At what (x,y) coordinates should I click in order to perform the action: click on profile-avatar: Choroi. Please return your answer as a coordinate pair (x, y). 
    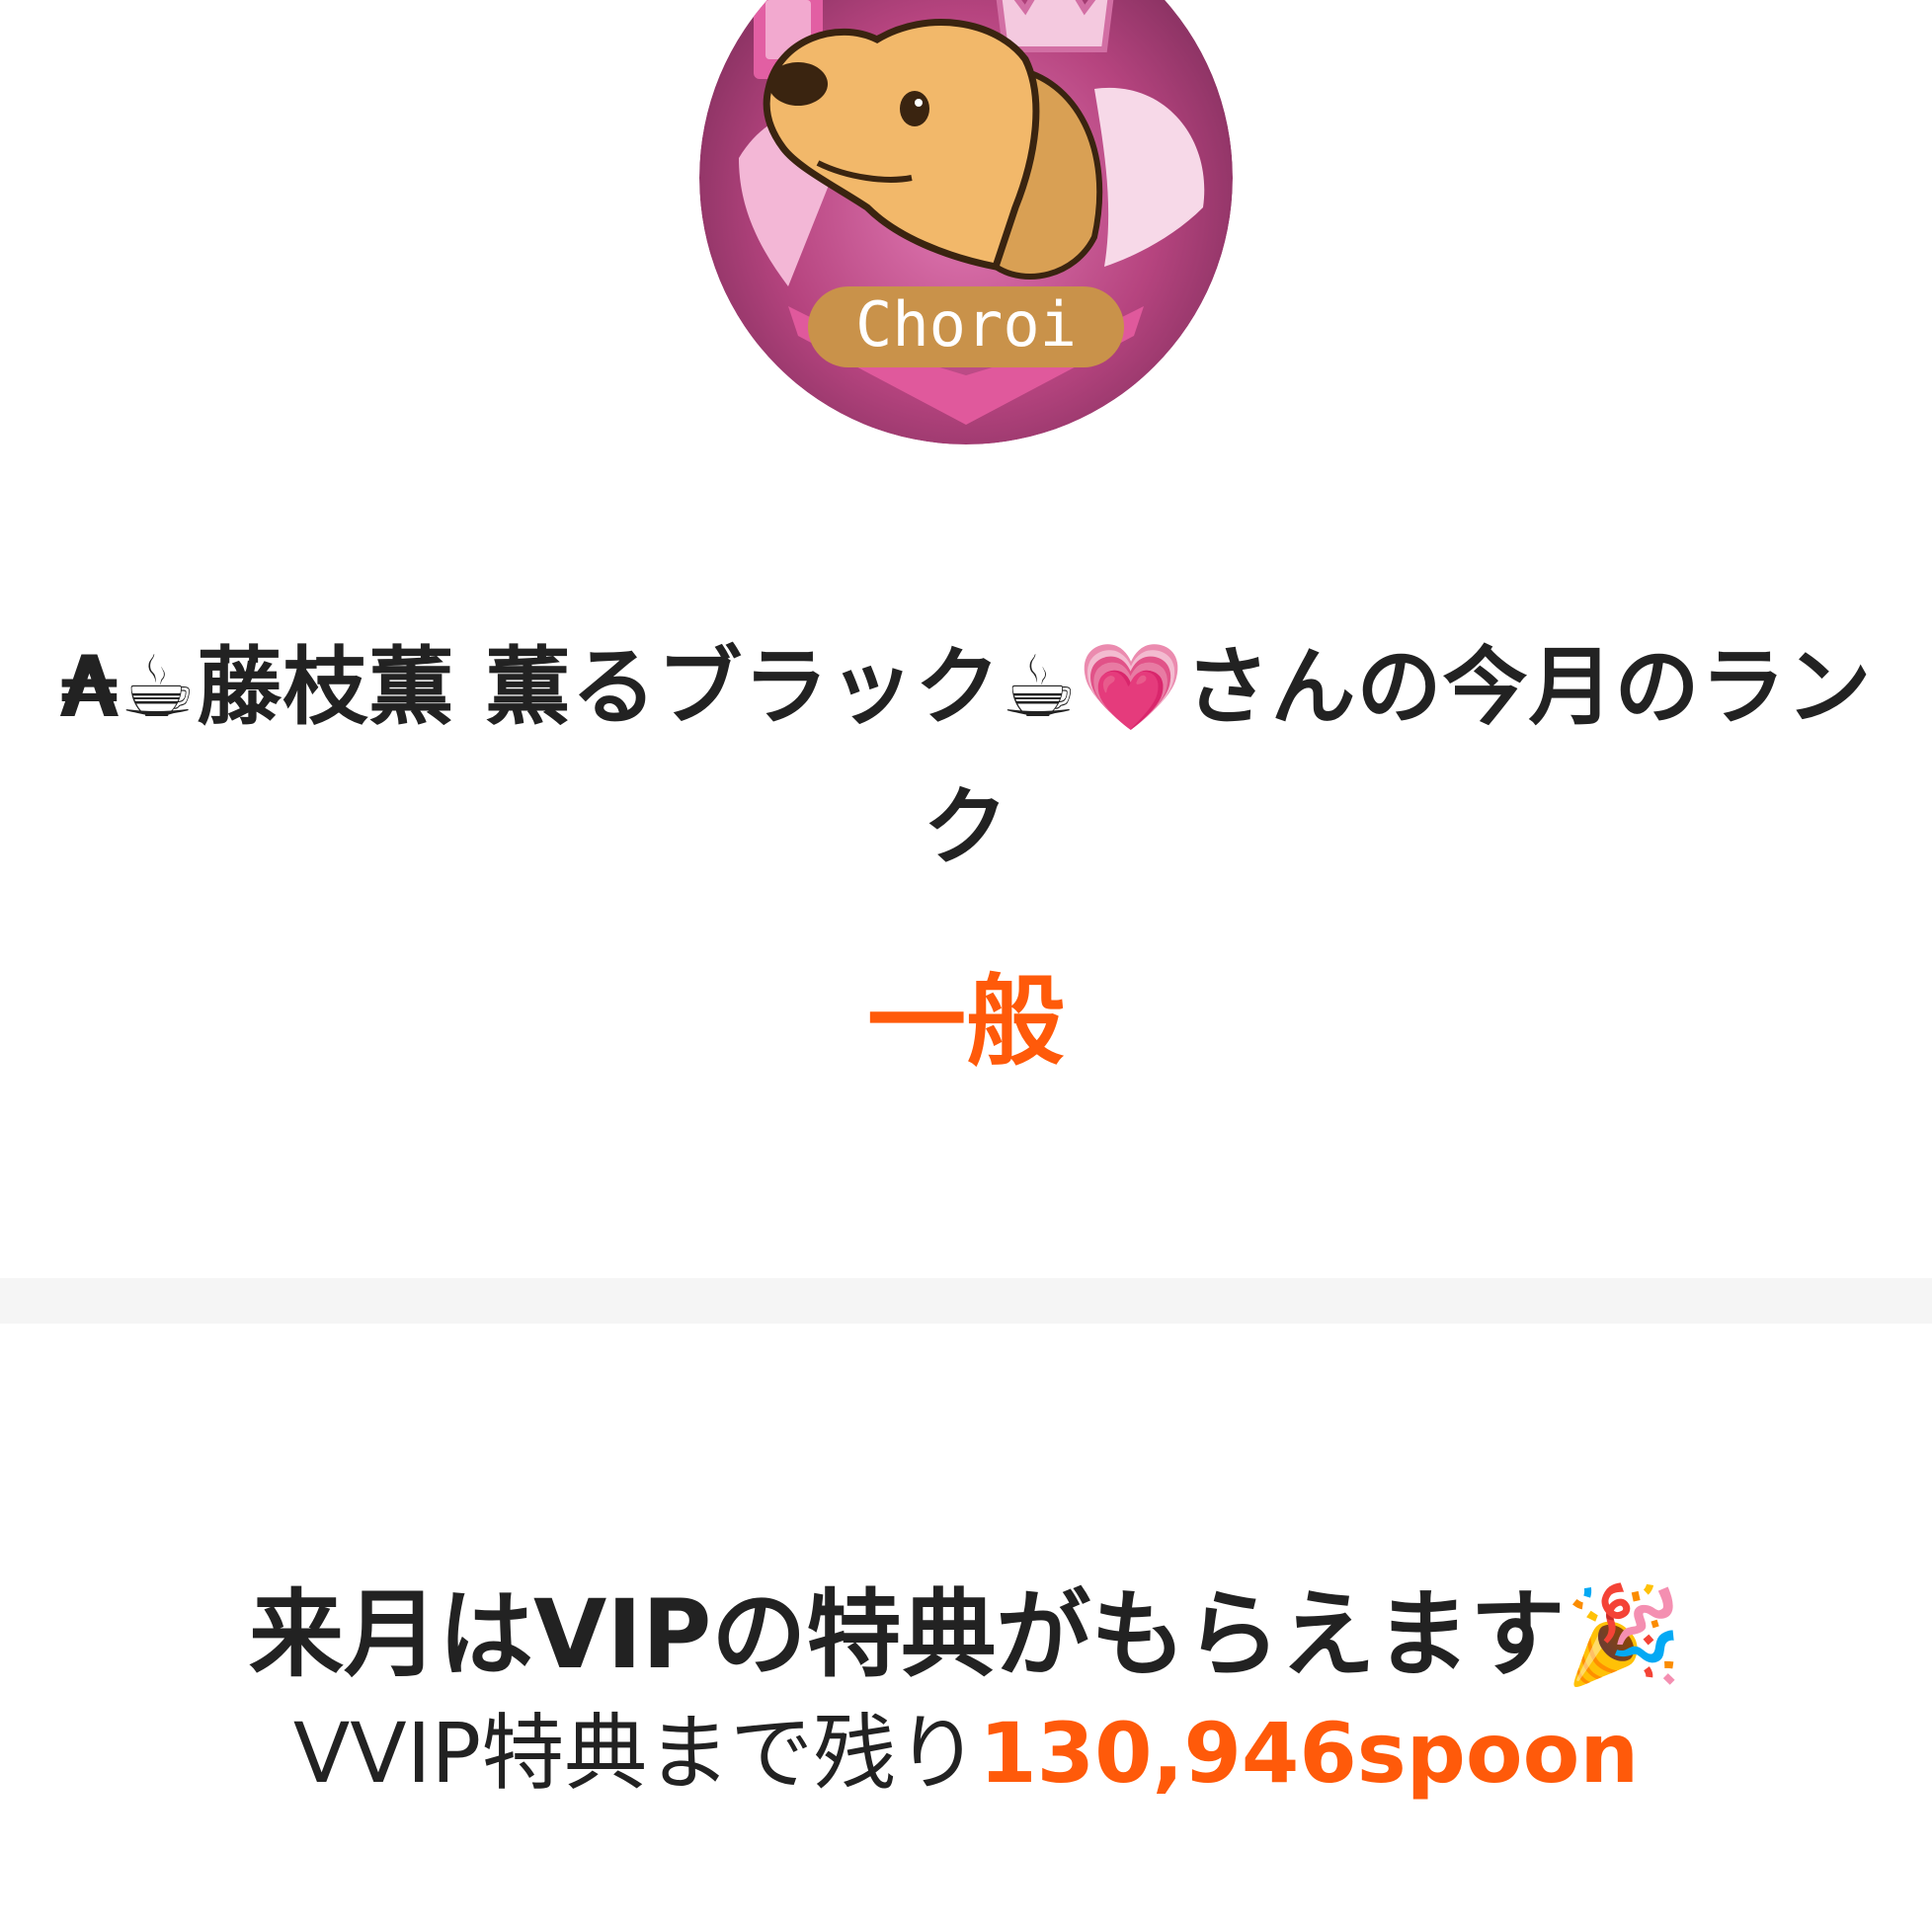
    Looking at the image, I should click on (966, 222).